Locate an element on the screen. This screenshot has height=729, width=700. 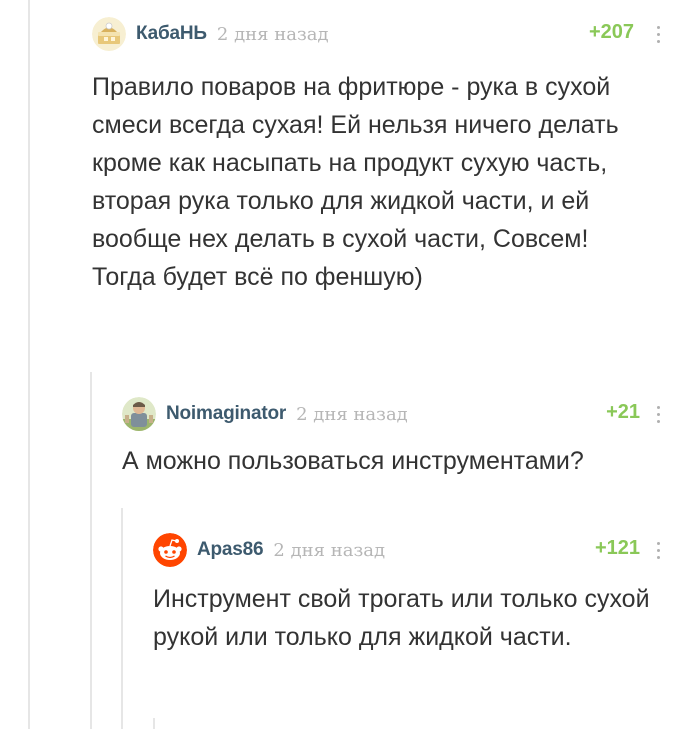
cake-avatar is located at coordinates (109, 34).